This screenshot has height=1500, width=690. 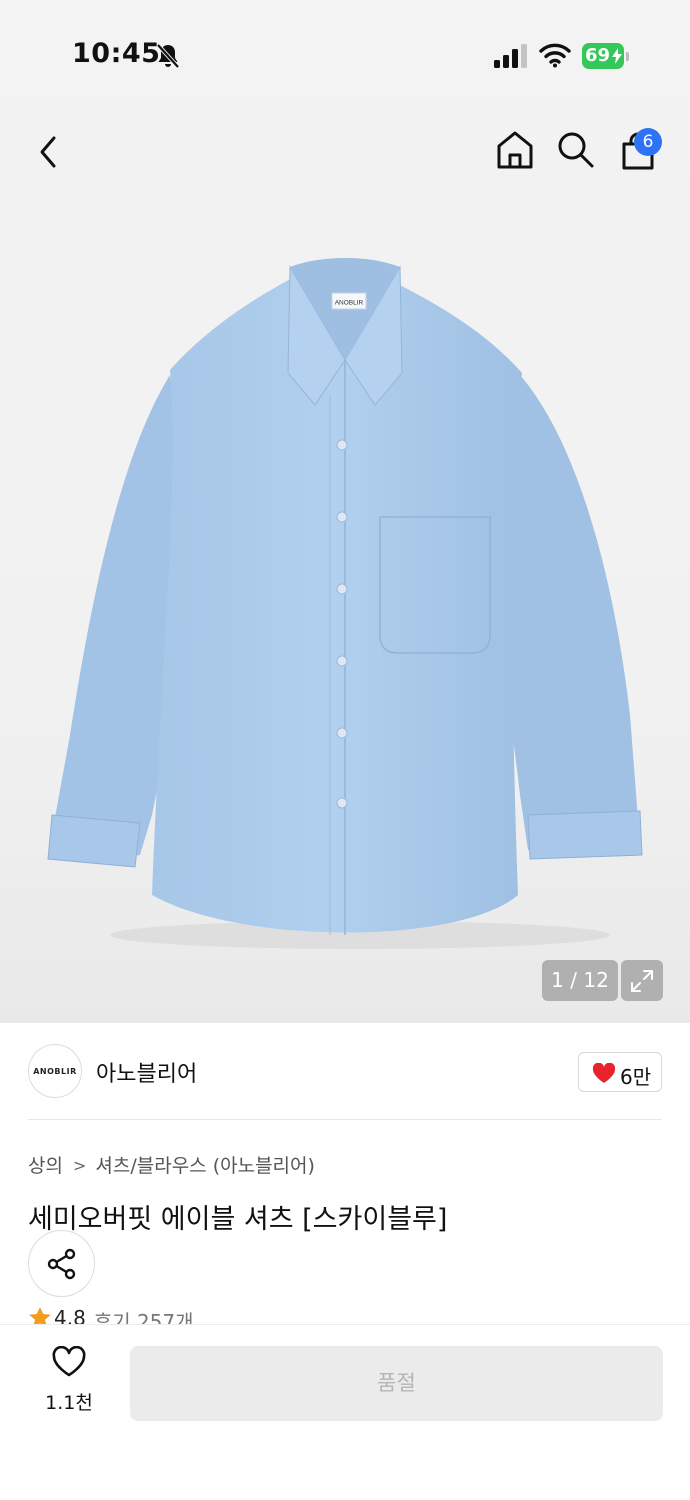 I want to click on share-button, so click(x=61, y=1263).